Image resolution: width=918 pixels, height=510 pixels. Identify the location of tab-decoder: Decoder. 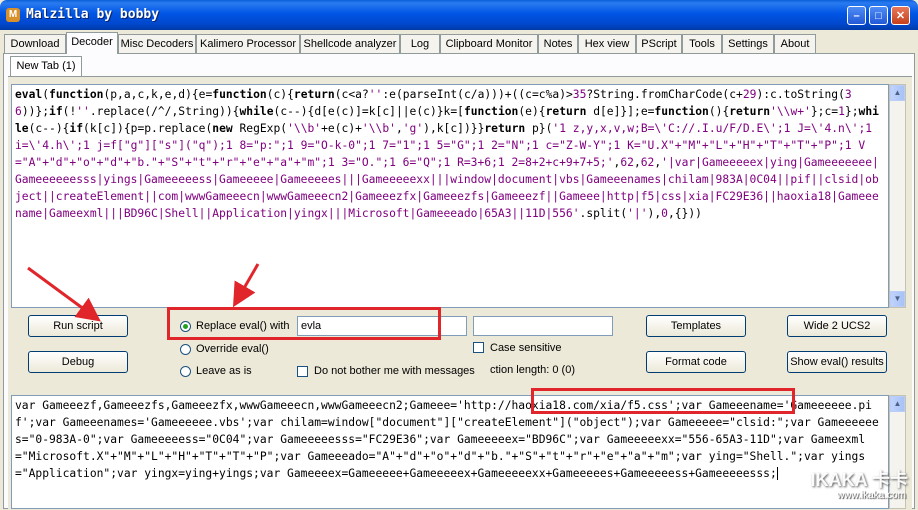
(92, 43).